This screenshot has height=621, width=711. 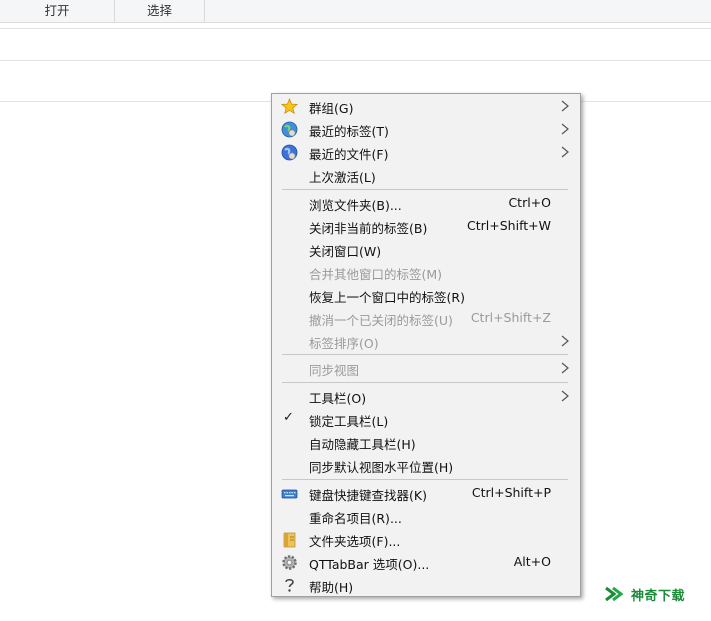 What do you see at coordinates (331, 108) in the screenshot?
I see `menu-item-label: 群组(G)` at bounding box center [331, 108].